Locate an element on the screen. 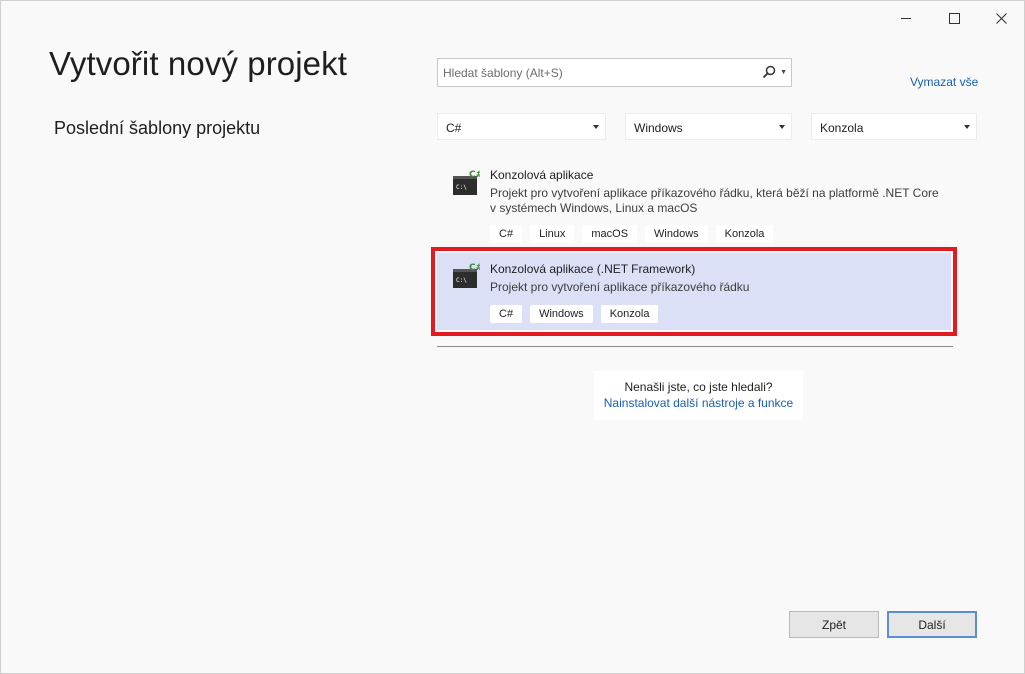 The width and height of the screenshot is (1025, 674). minimize-button is located at coordinates (906, 18).